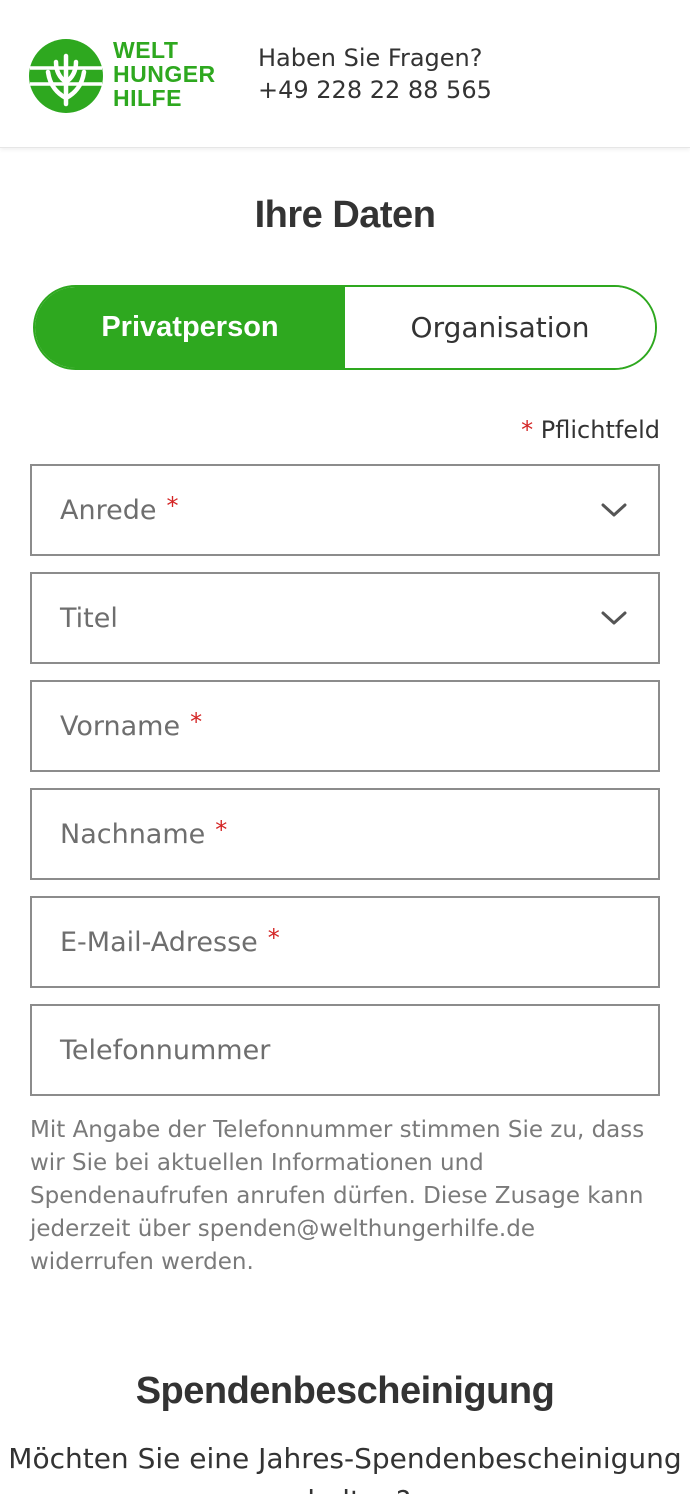 The height and width of the screenshot is (1494, 690). Describe the element at coordinates (133, 834) in the screenshot. I see `last-name-placeholder: Nachname` at that location.